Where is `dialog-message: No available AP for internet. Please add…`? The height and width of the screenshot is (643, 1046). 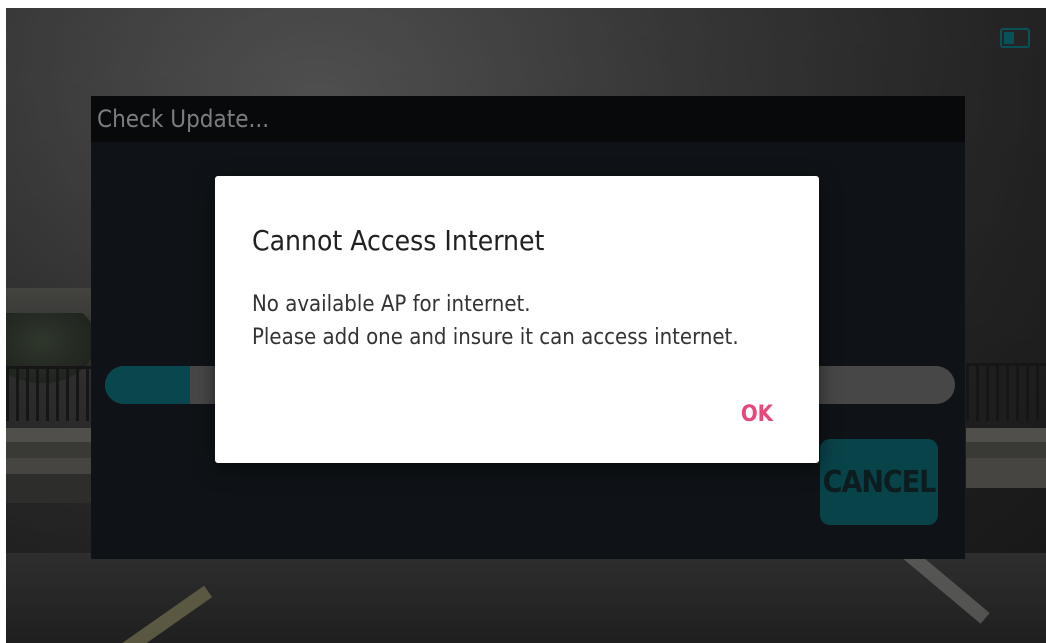
dialog-message: No available AP for internet. Please add… is located at coordinates (532, 321).